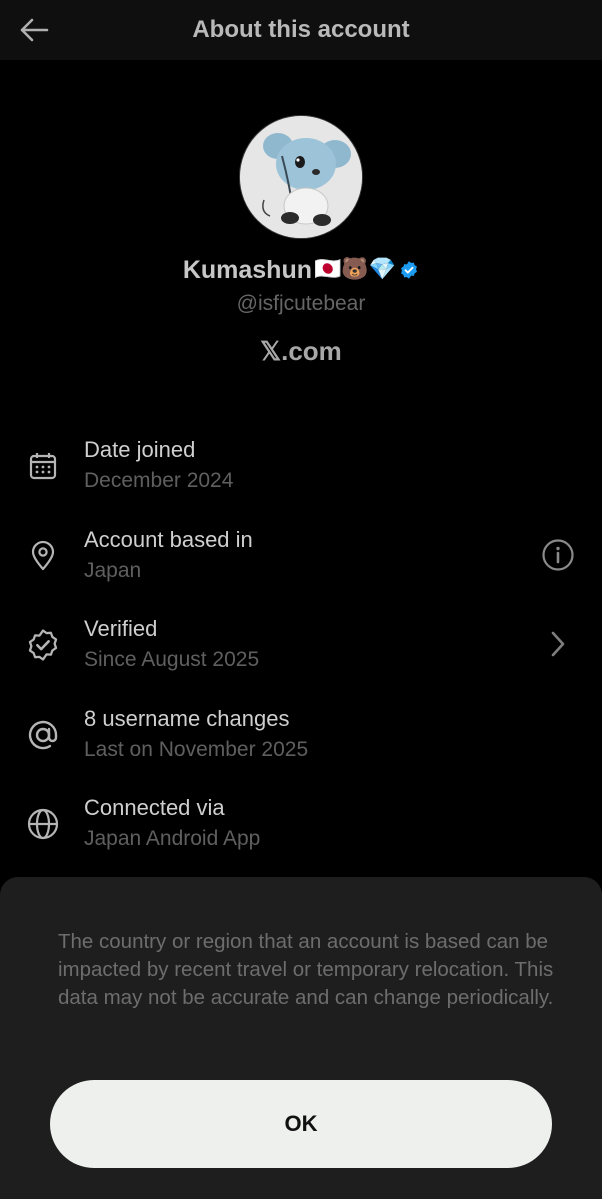  I want to click on name-emojis: 🇯🇵🐻💎, so click(355, 268).